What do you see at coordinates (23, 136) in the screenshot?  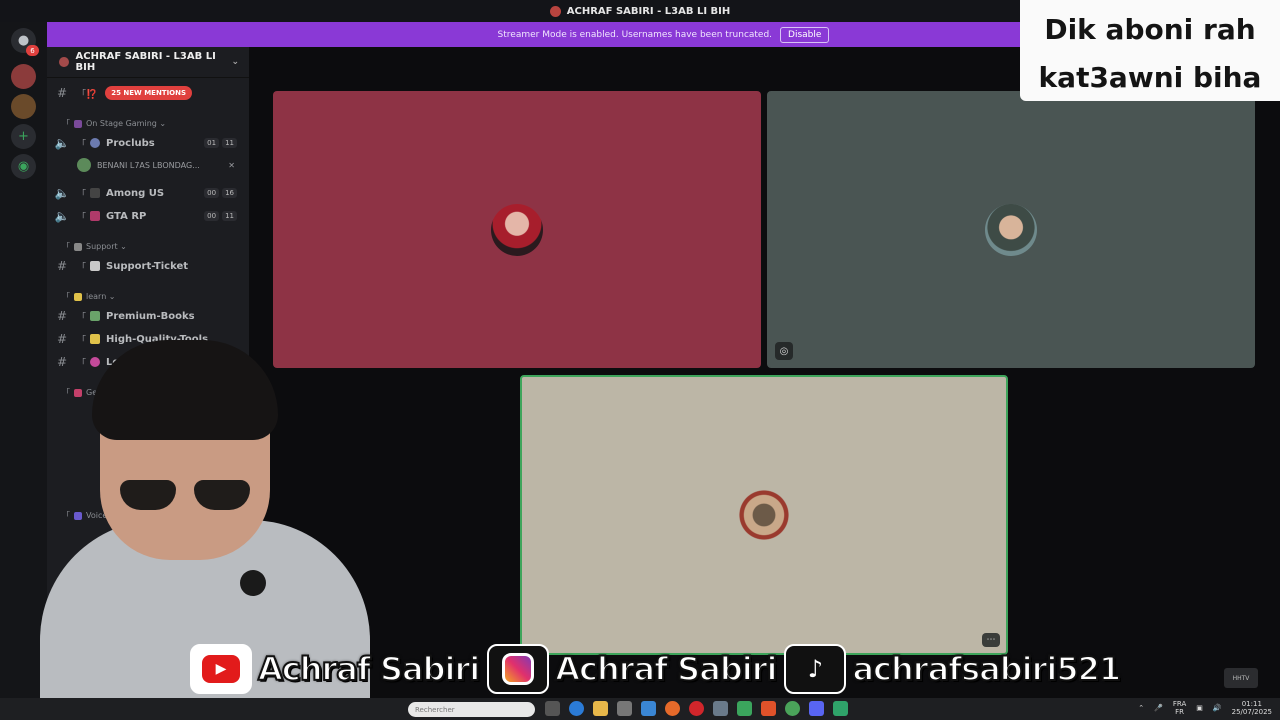 I see `add-server-icon: +` at bounding box center [23, 136].